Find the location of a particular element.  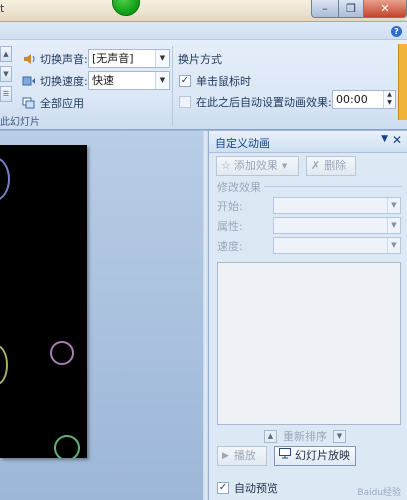

move-down-icon: ▼ is located at coordinates (339, 436).